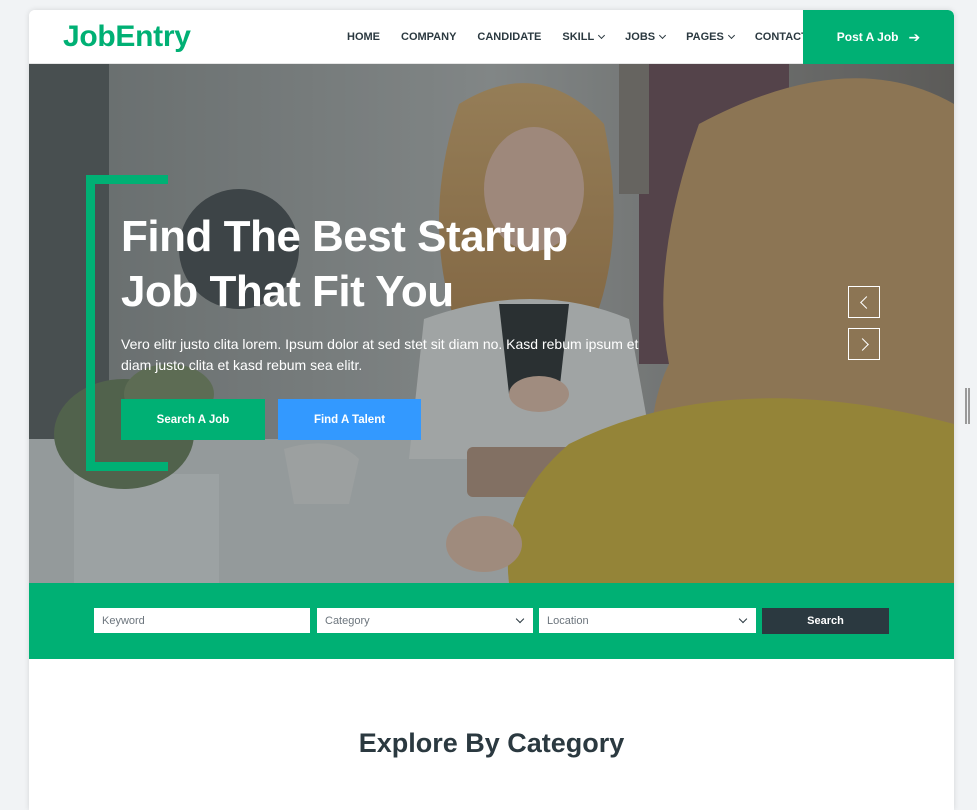  I want to click on carousel-next-button, so click(864, 344).